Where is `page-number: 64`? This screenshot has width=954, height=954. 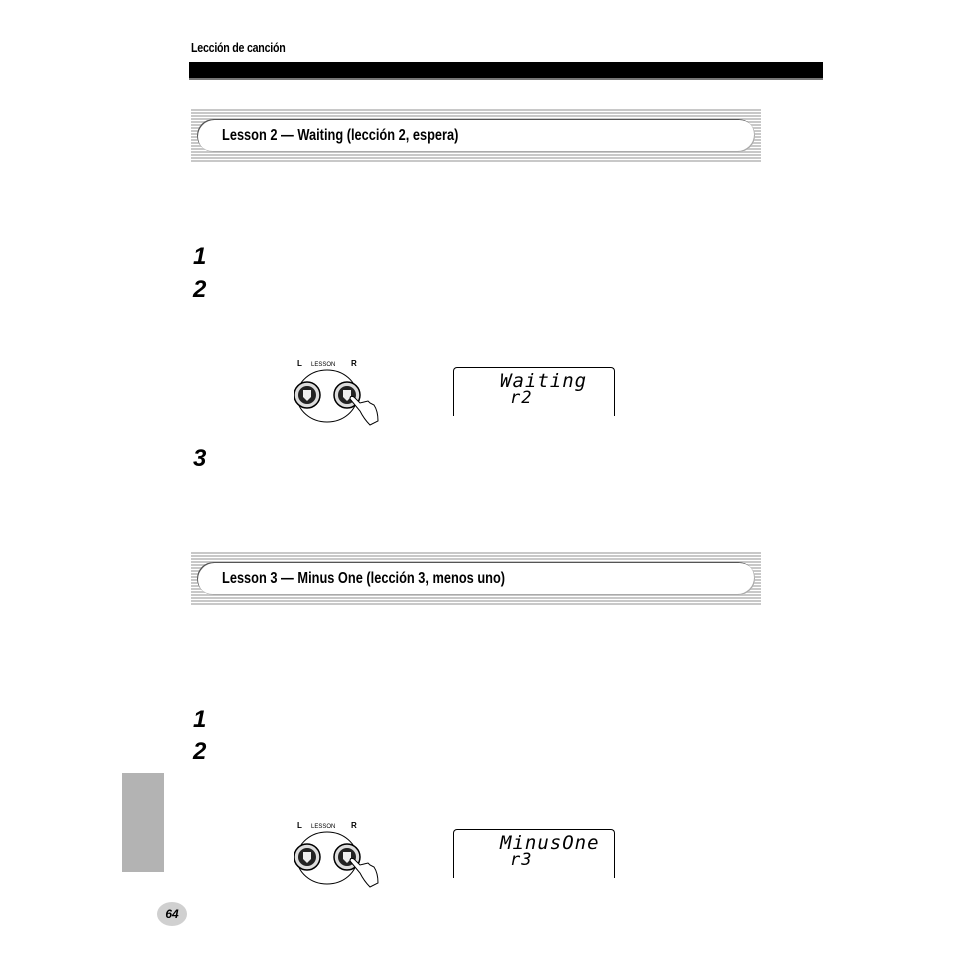 page-number: 64 is located at coordinates (172, 914).